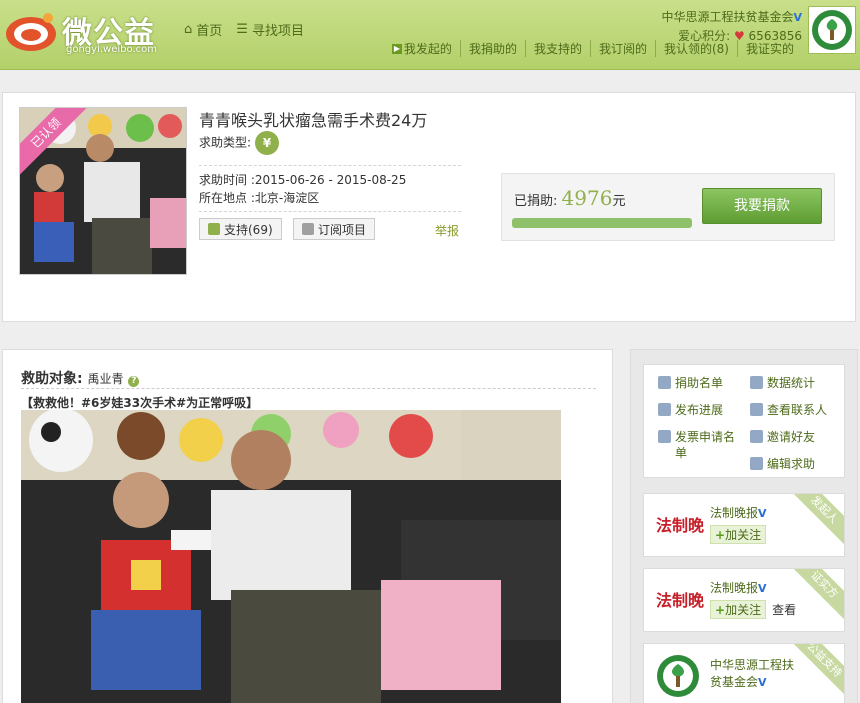  What do you see at coordinates (664, 409) in the screenshot?
I see `image-icon` at bounding box center [664, 409].